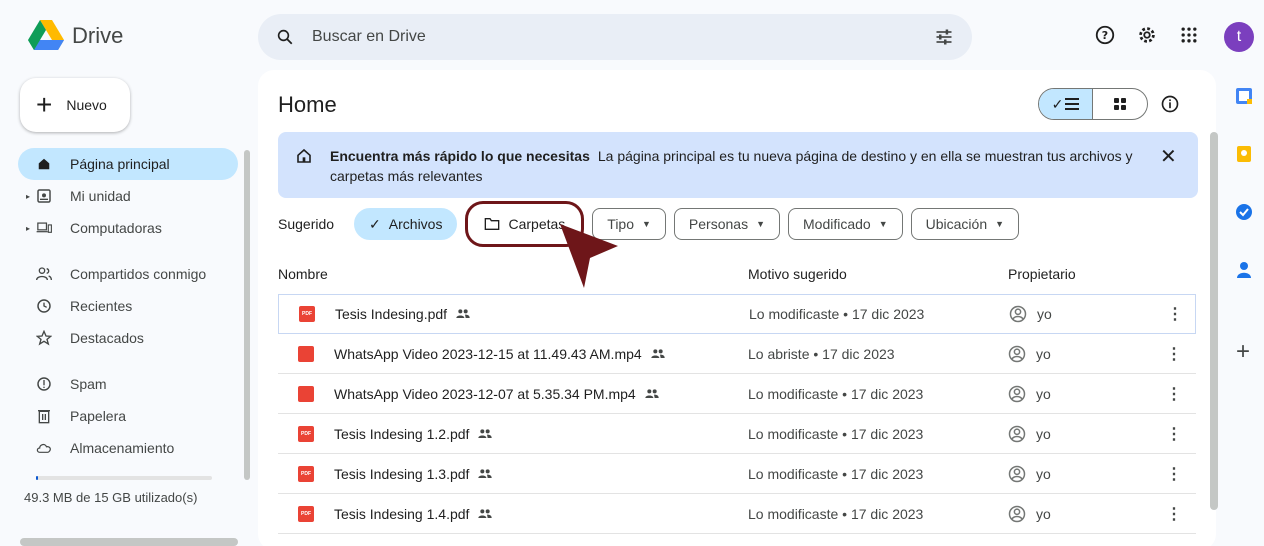  I want to click on chip-location: Ubicación ▼, so click(965, 224).